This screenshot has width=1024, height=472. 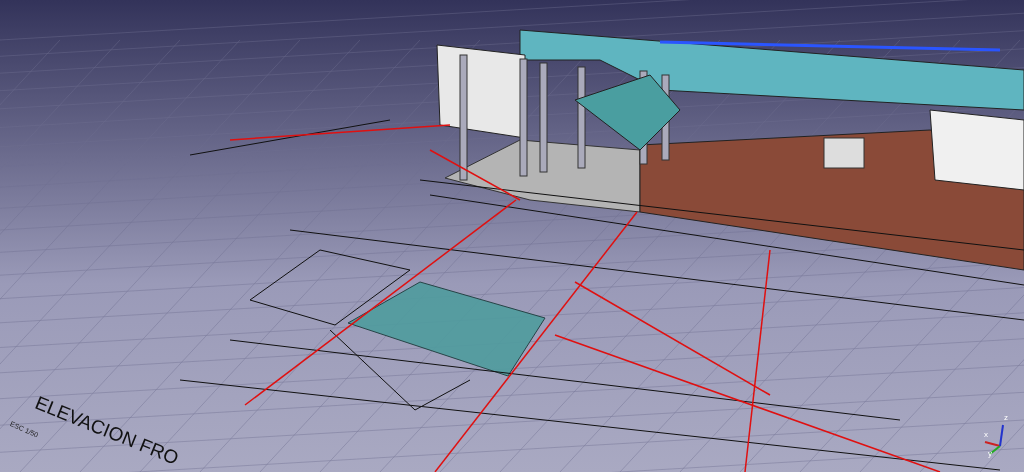 What do you see at coordinates (986, 434) in the screenshot?
I see `axis-label: x` at bounding box center [986, 434].